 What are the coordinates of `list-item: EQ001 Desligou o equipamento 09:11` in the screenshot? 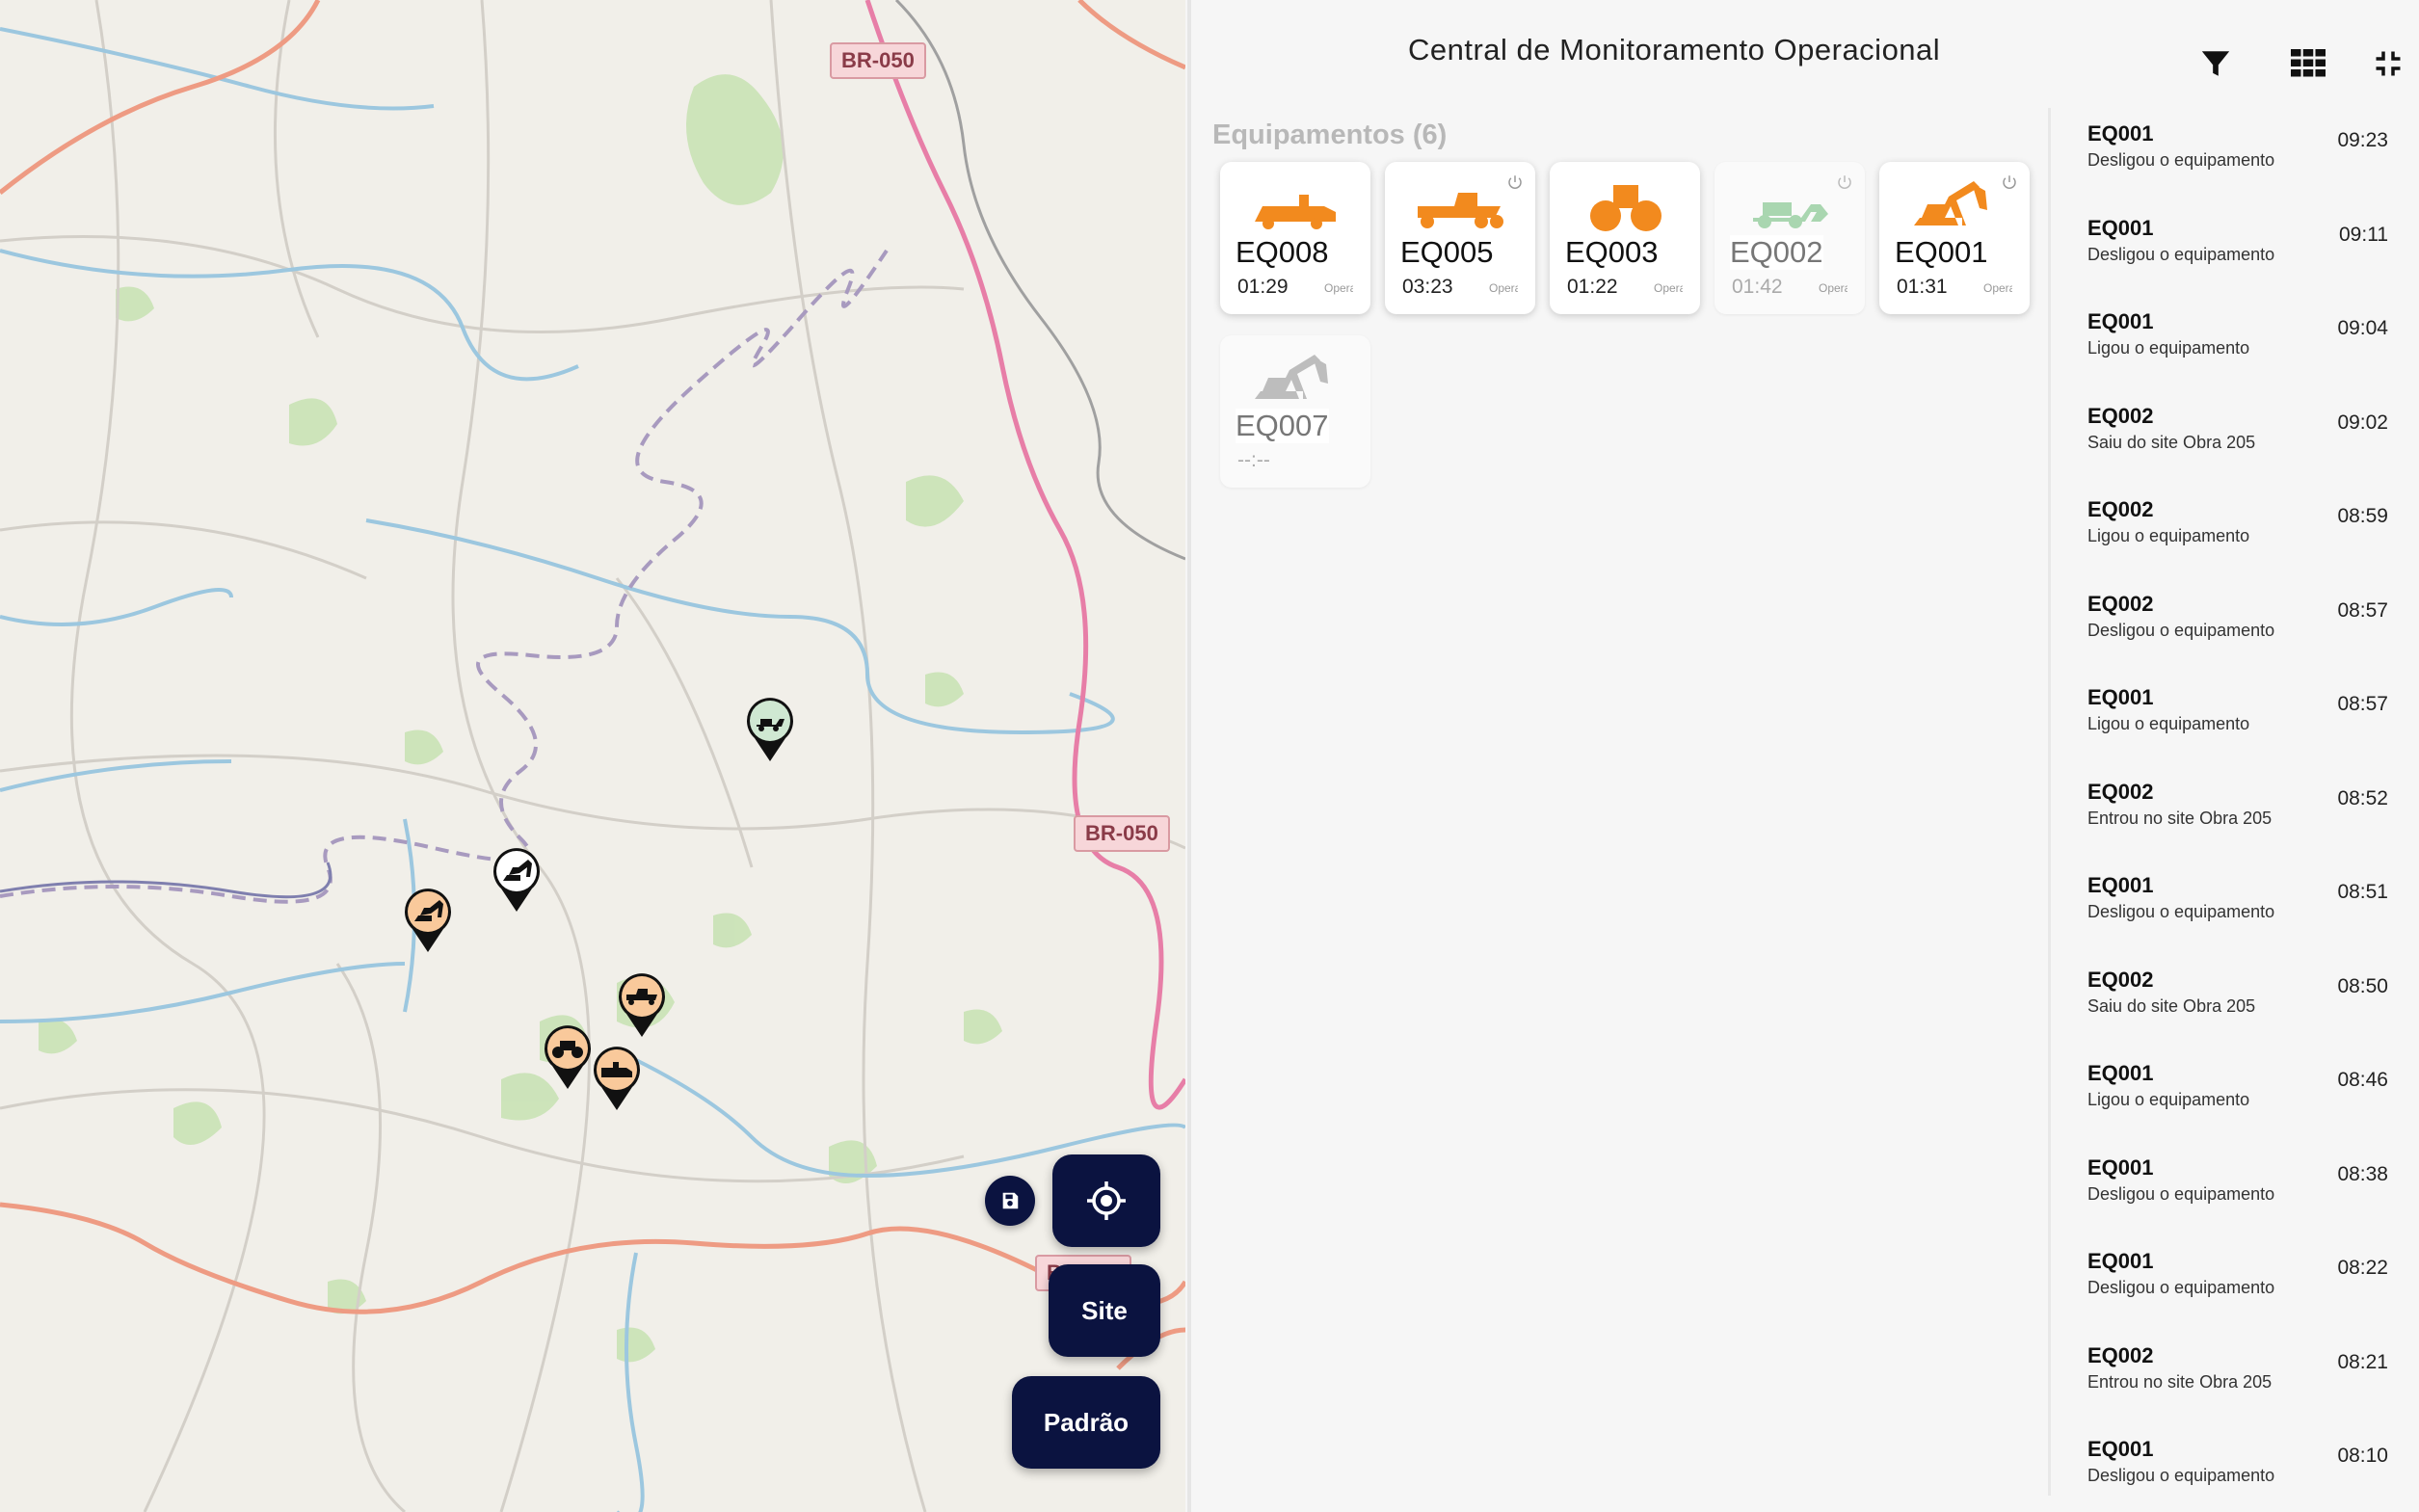 It's located at (2246, 255).